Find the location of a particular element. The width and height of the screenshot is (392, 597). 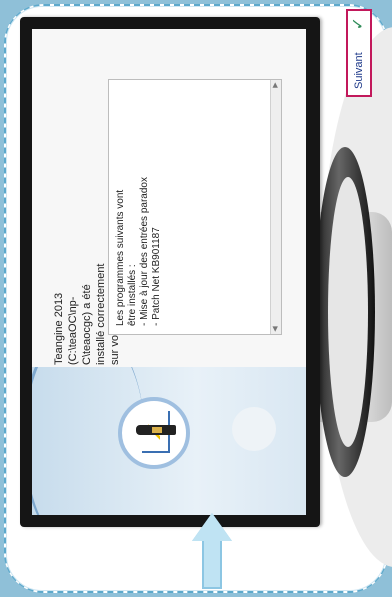

next-button: Suivant ✓ is located at coordinates (359, 53).